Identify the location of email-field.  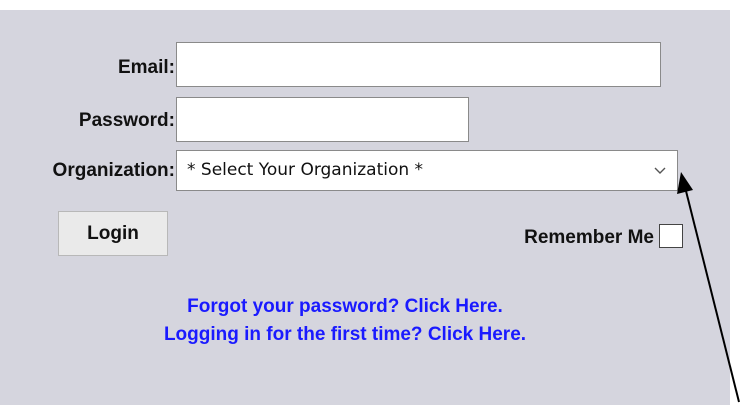
(418, 64).